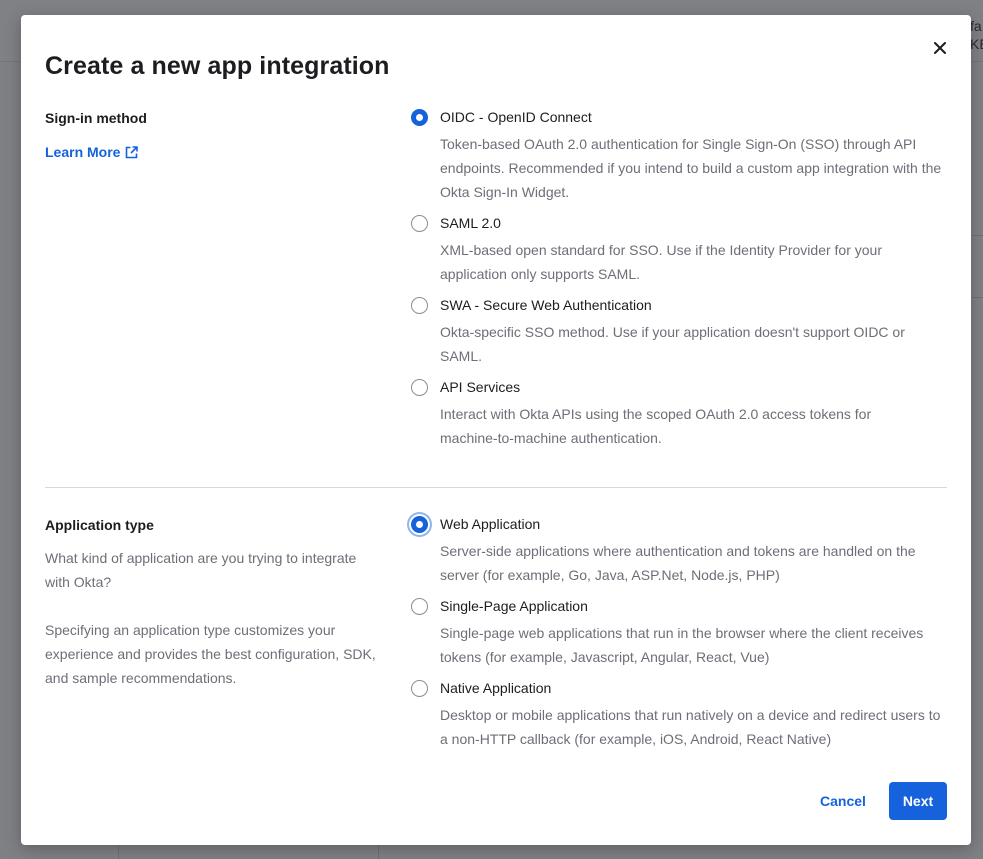 The width and height of the screenshot is (983, 859). I want to click on next-button: Next, so click(918, 801).